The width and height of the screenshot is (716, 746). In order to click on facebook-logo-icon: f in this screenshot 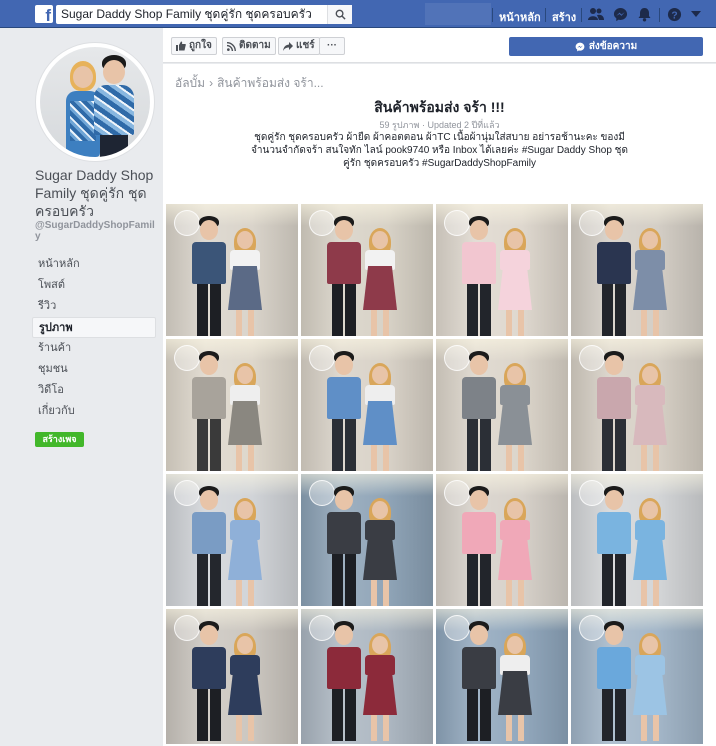, I will do `click(44, 14)`.